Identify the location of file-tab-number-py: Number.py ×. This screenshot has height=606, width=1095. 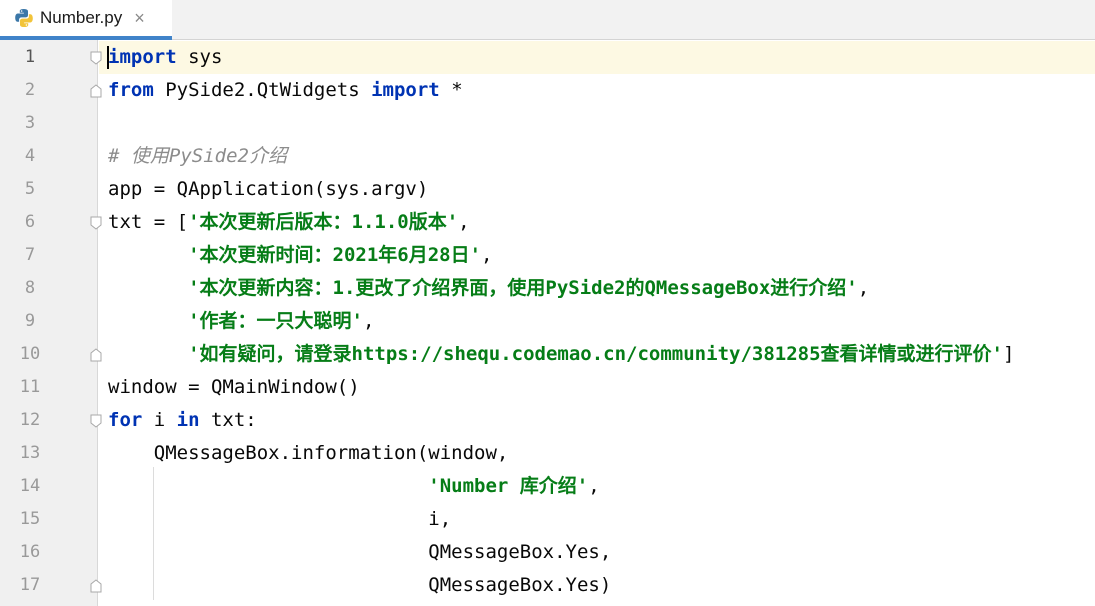
(86, 20).